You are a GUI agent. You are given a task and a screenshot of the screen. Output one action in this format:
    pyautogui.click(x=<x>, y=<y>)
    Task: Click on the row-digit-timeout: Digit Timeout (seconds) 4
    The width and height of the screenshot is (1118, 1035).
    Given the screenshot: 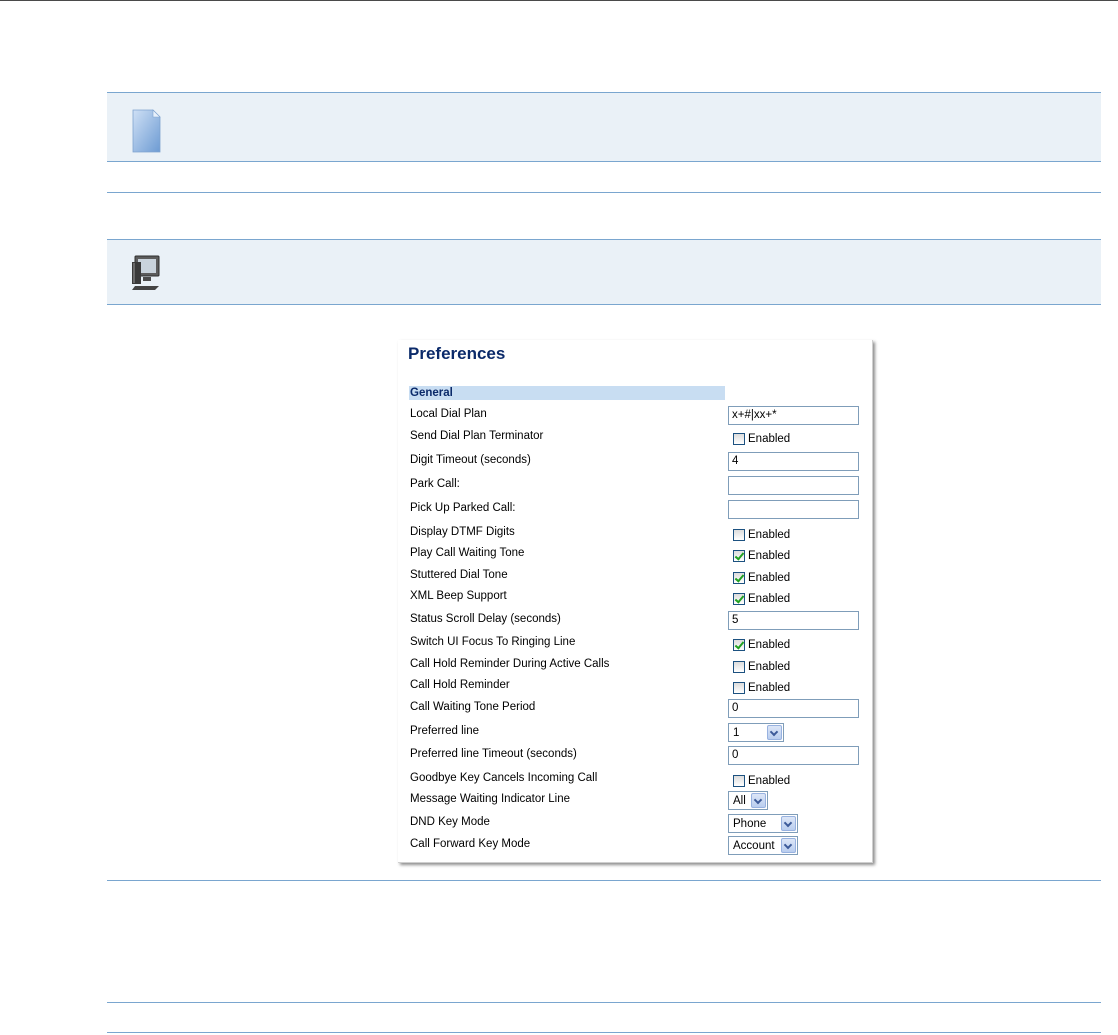 What is the action you would take?
    pyautogui.click(x=635, y=463)
    